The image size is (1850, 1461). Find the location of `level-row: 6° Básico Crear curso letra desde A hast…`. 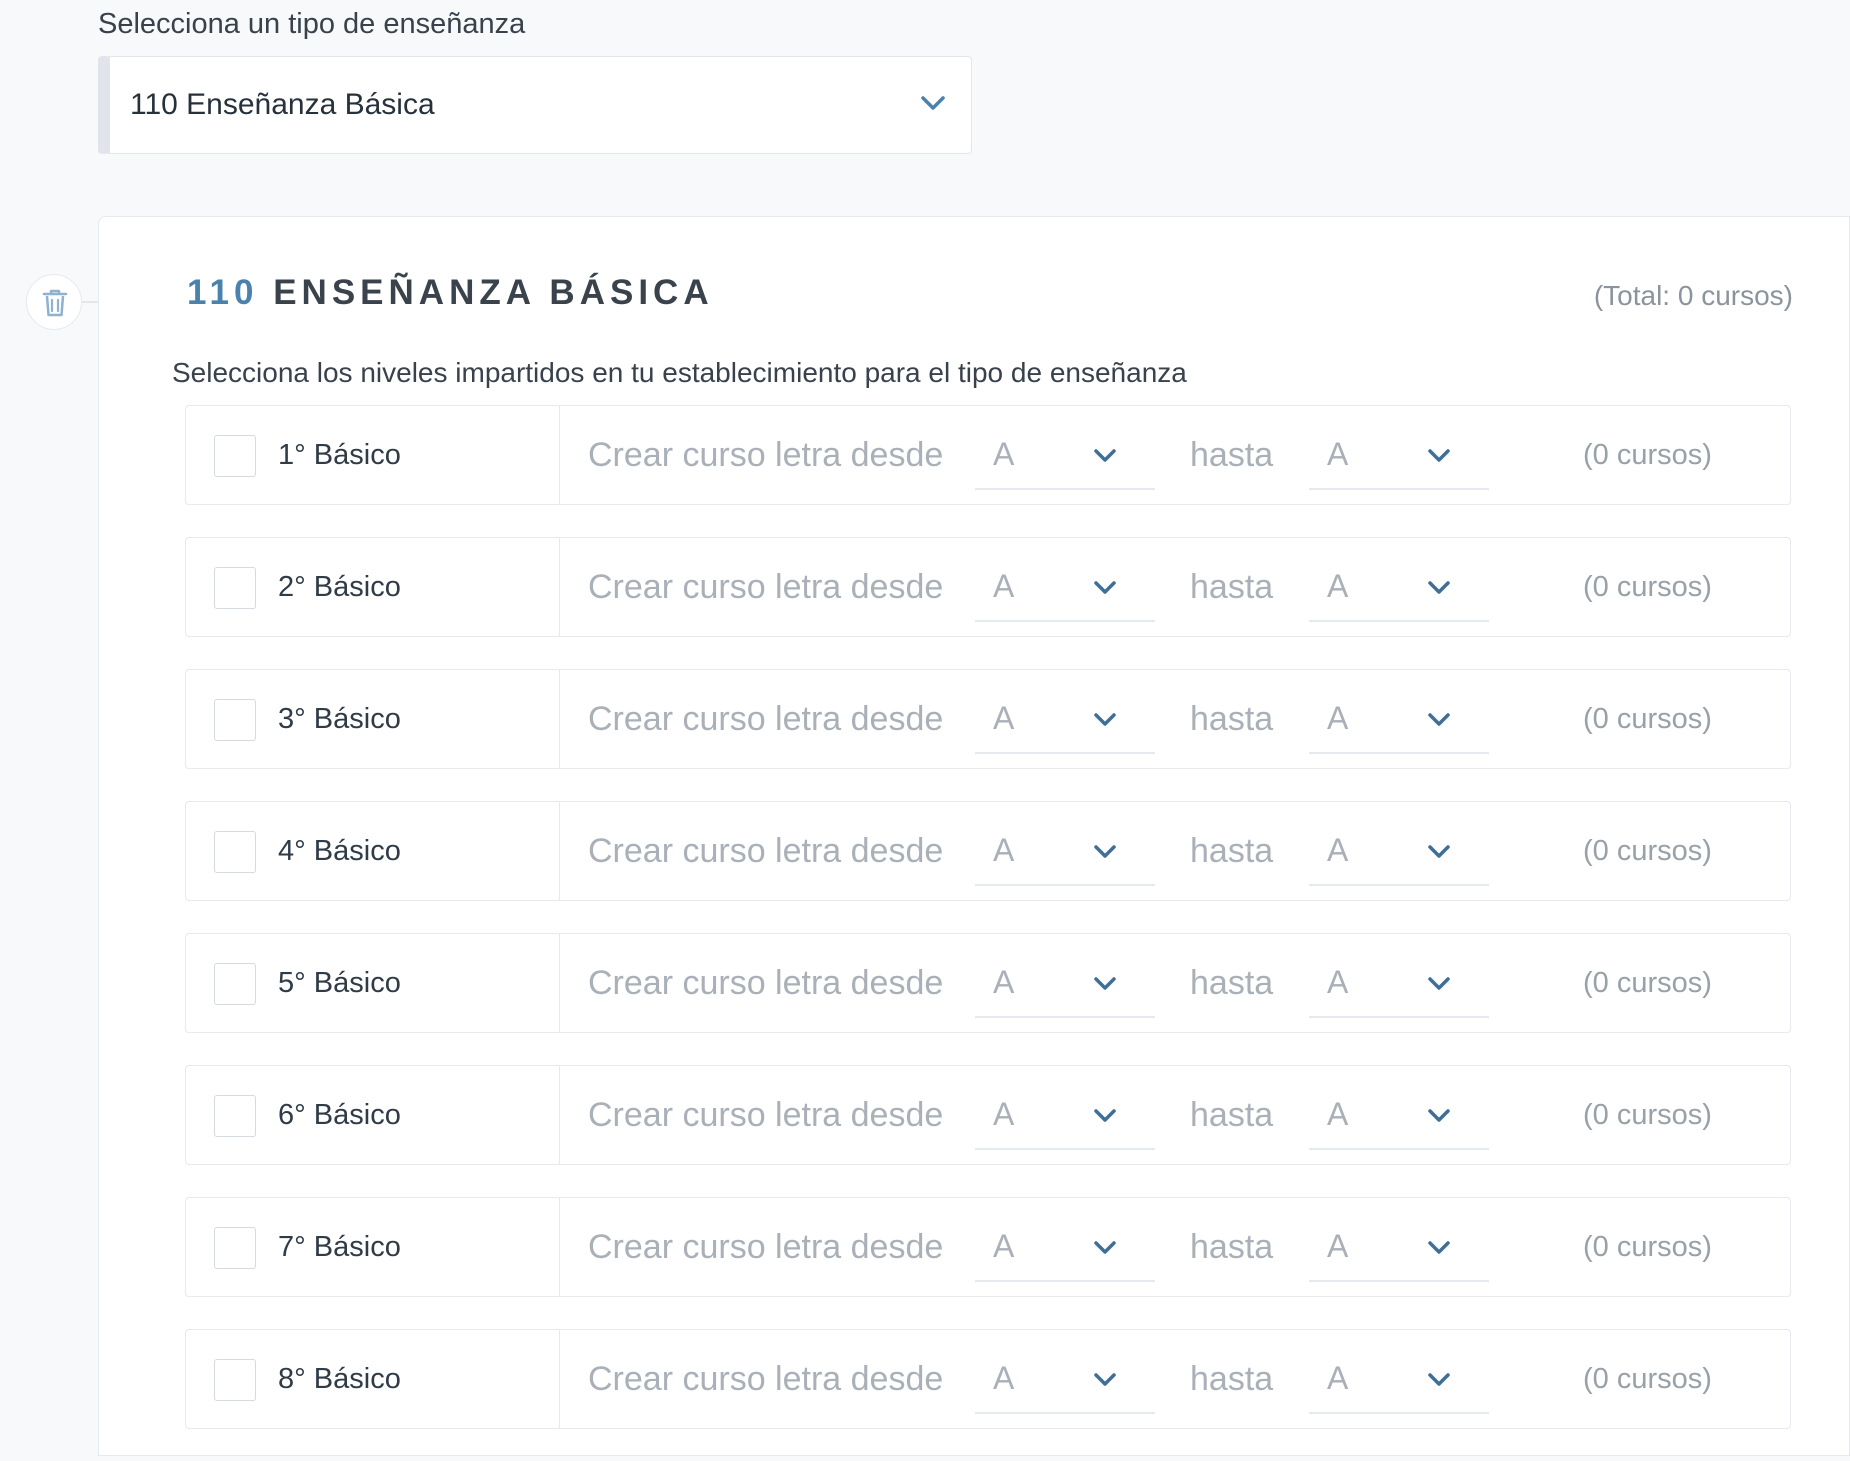

level-row: 6° Básico Crear curso letra desde A hast… is located at coordinates (988, 1115).